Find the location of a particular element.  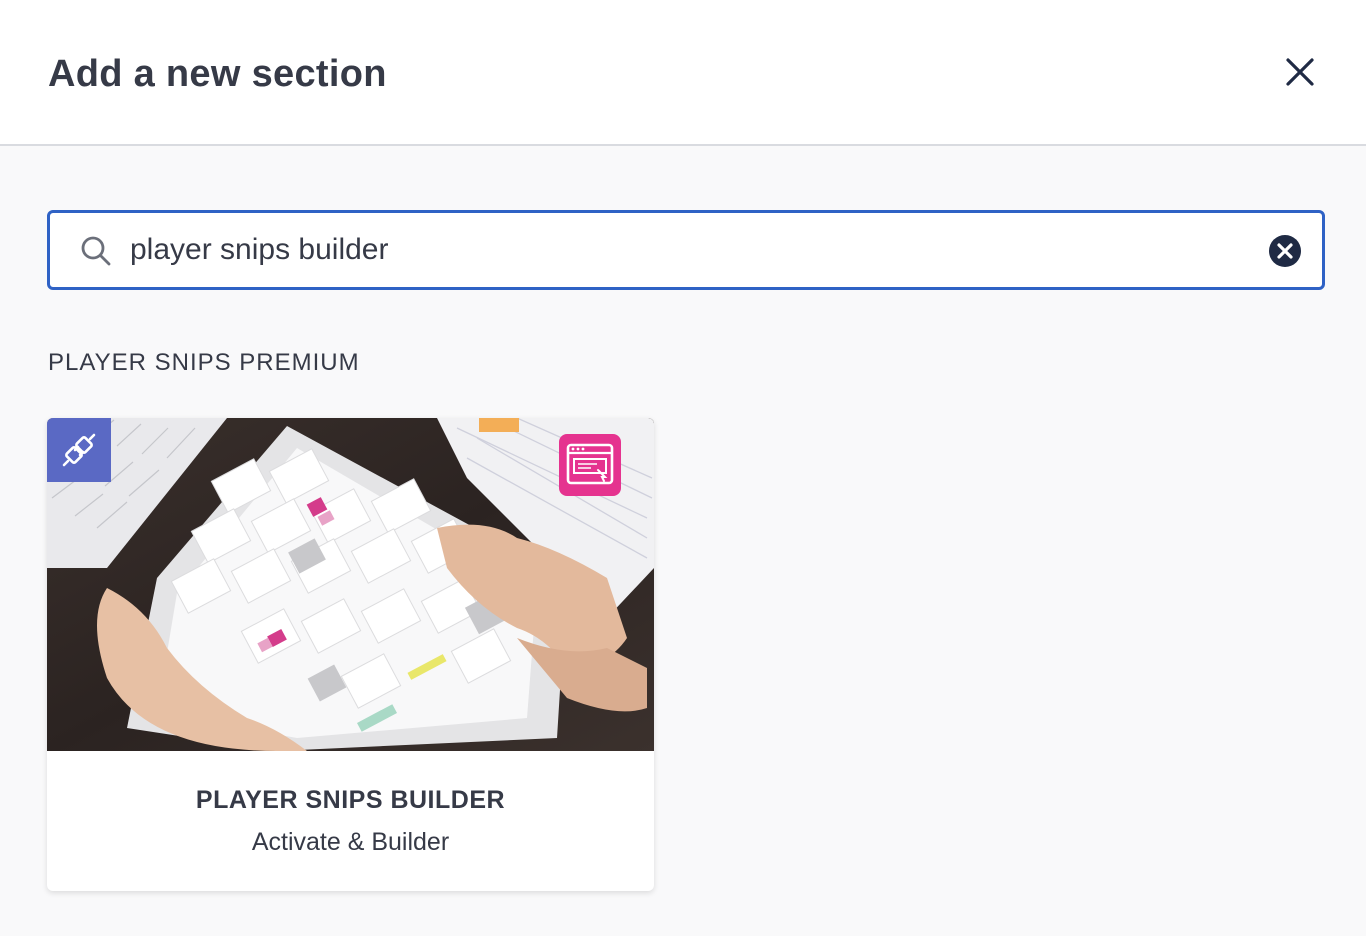

close-button is located at coordinates (1300, 72).